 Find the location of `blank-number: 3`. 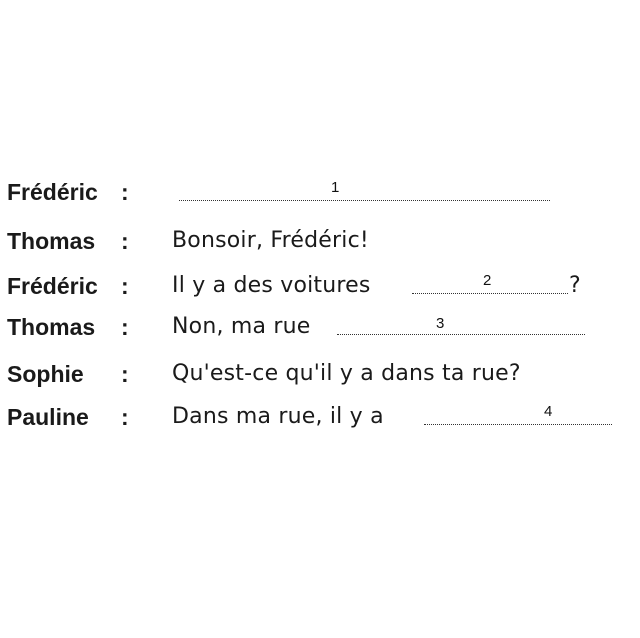

blank-number: 3 is located at coordinates (440, 323).